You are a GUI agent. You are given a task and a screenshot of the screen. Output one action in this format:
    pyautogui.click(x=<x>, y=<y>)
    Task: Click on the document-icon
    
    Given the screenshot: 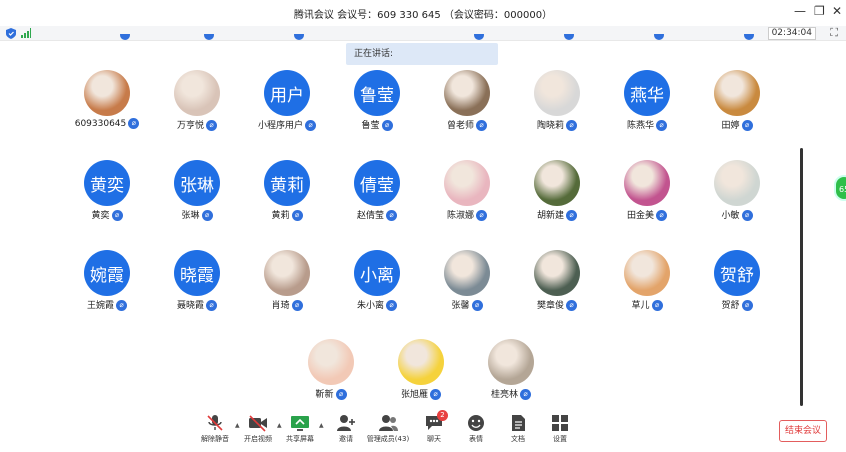 What is the action you would take?
    pyautogui.click(x=518, y=423)
    